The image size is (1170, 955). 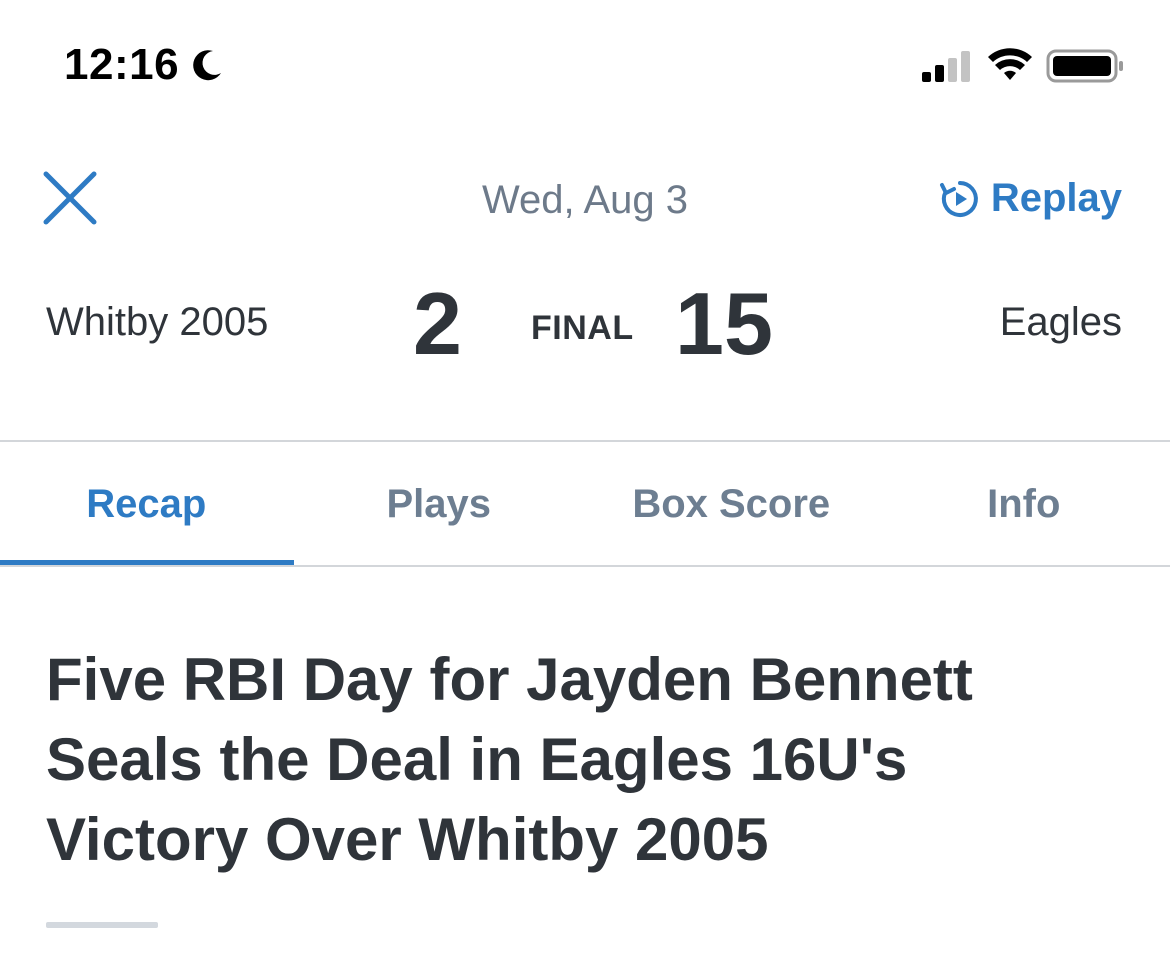 I want to click on headline-underline, so click(x=102, y=925).